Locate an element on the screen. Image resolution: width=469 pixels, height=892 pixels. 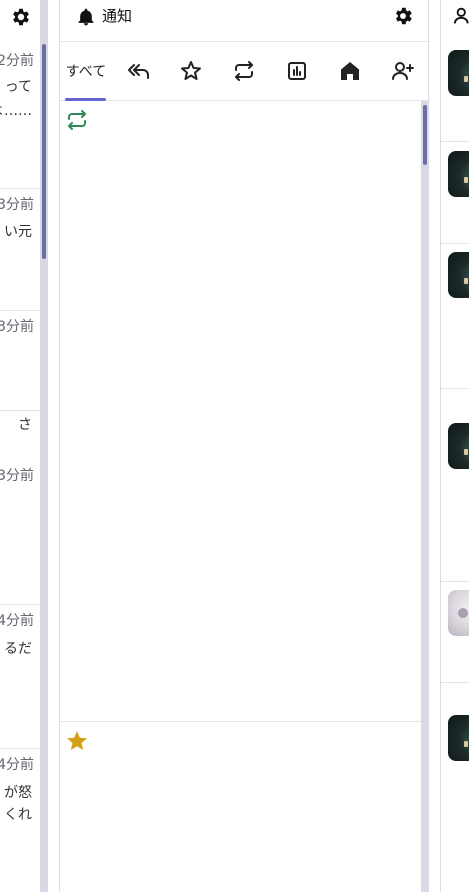
post-snippet: くれ is located at coordinates (18, 815).